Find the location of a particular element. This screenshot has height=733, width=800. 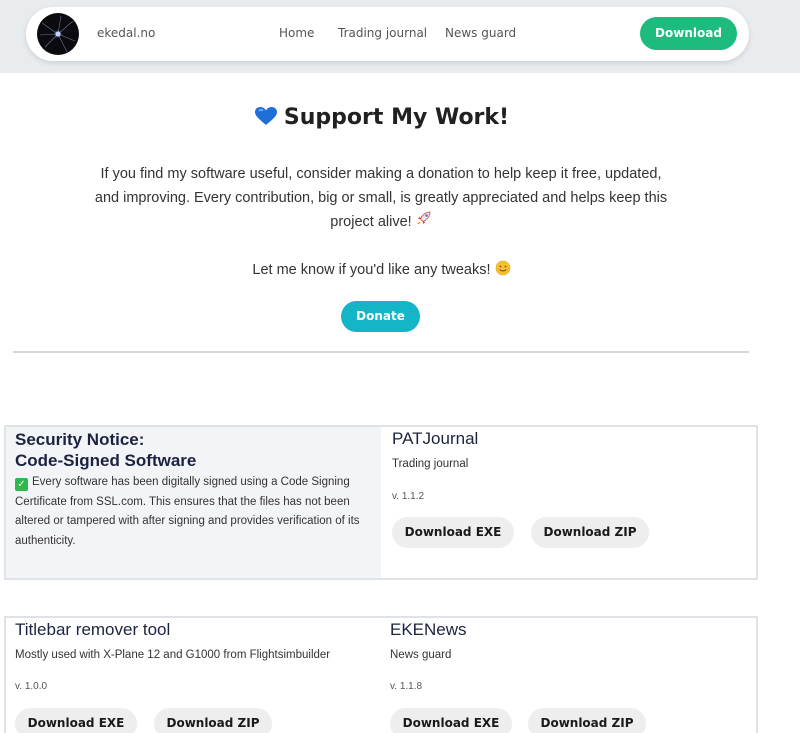

support-heading: Support My Work! is located at coordinates (381, 117).